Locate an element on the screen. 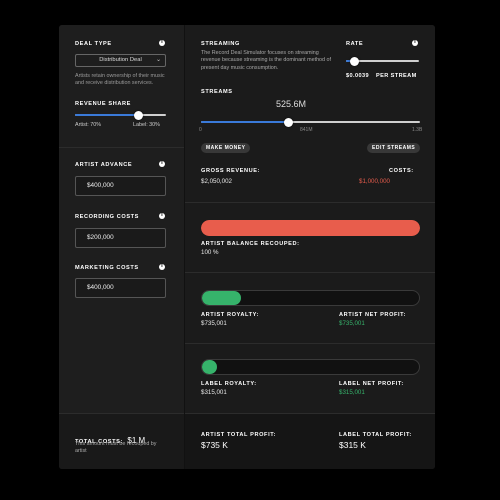 The height and width of the screenshot is (500, 500). streams-slider-thumb is located at coordinates (289, 122).